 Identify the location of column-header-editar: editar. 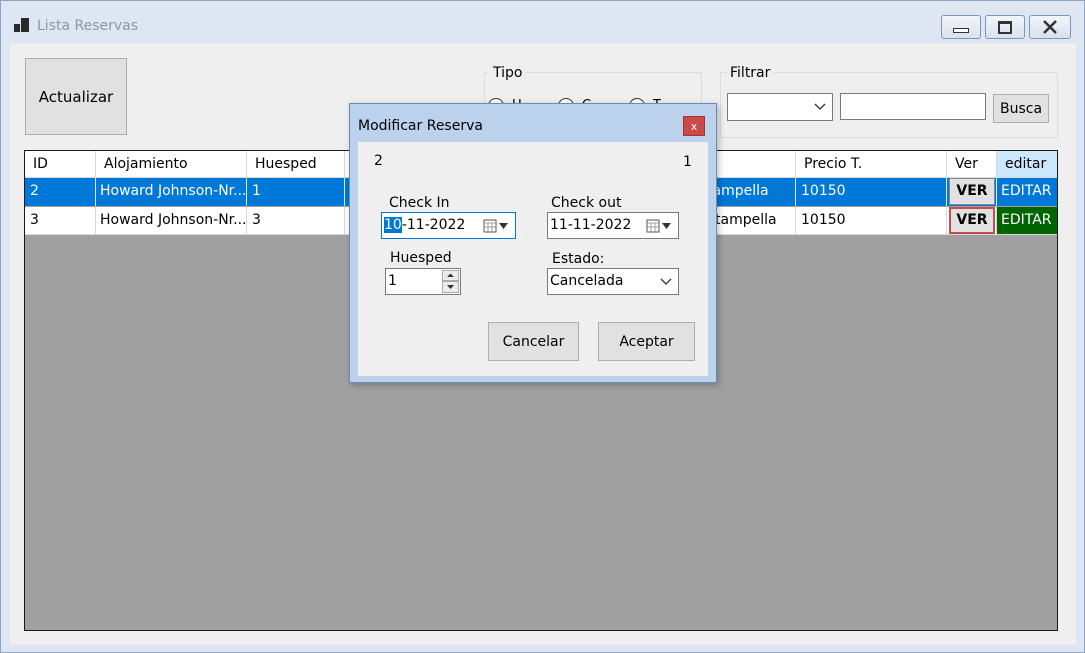
(1027, 164).